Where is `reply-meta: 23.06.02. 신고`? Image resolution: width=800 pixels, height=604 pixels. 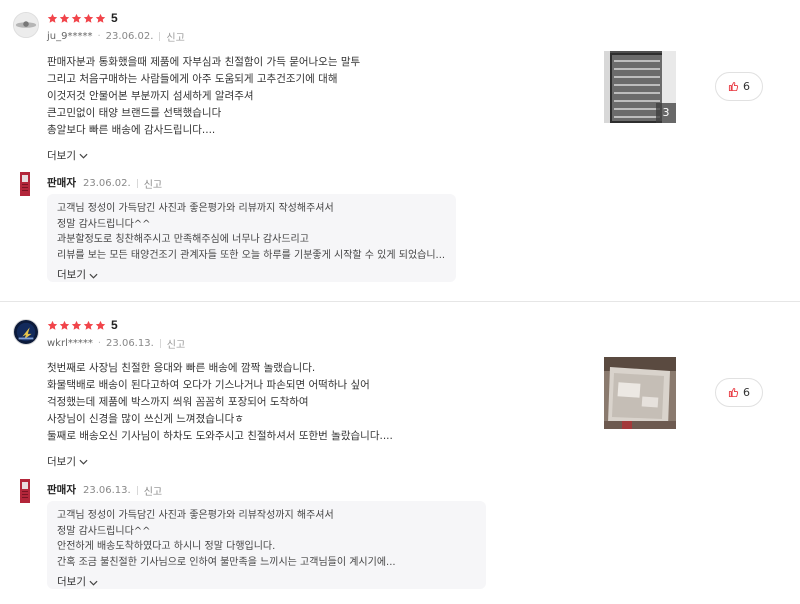 reply-meta: 23.06.02. 신고 is located at coordinates (122, 183).